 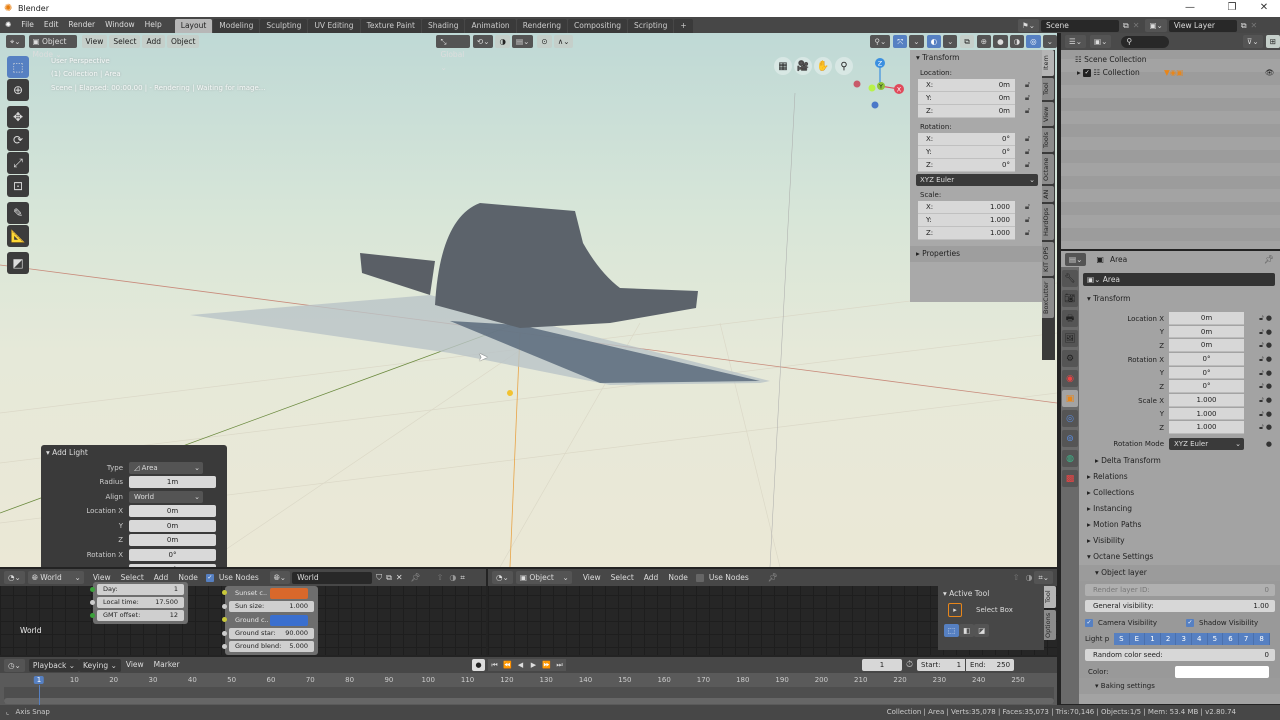 What do you see at coordinates (543, 577) in the screenshot?
I see `shader-type-dropdown: ▣ Object ⌄` at bounding box center [543, 577].